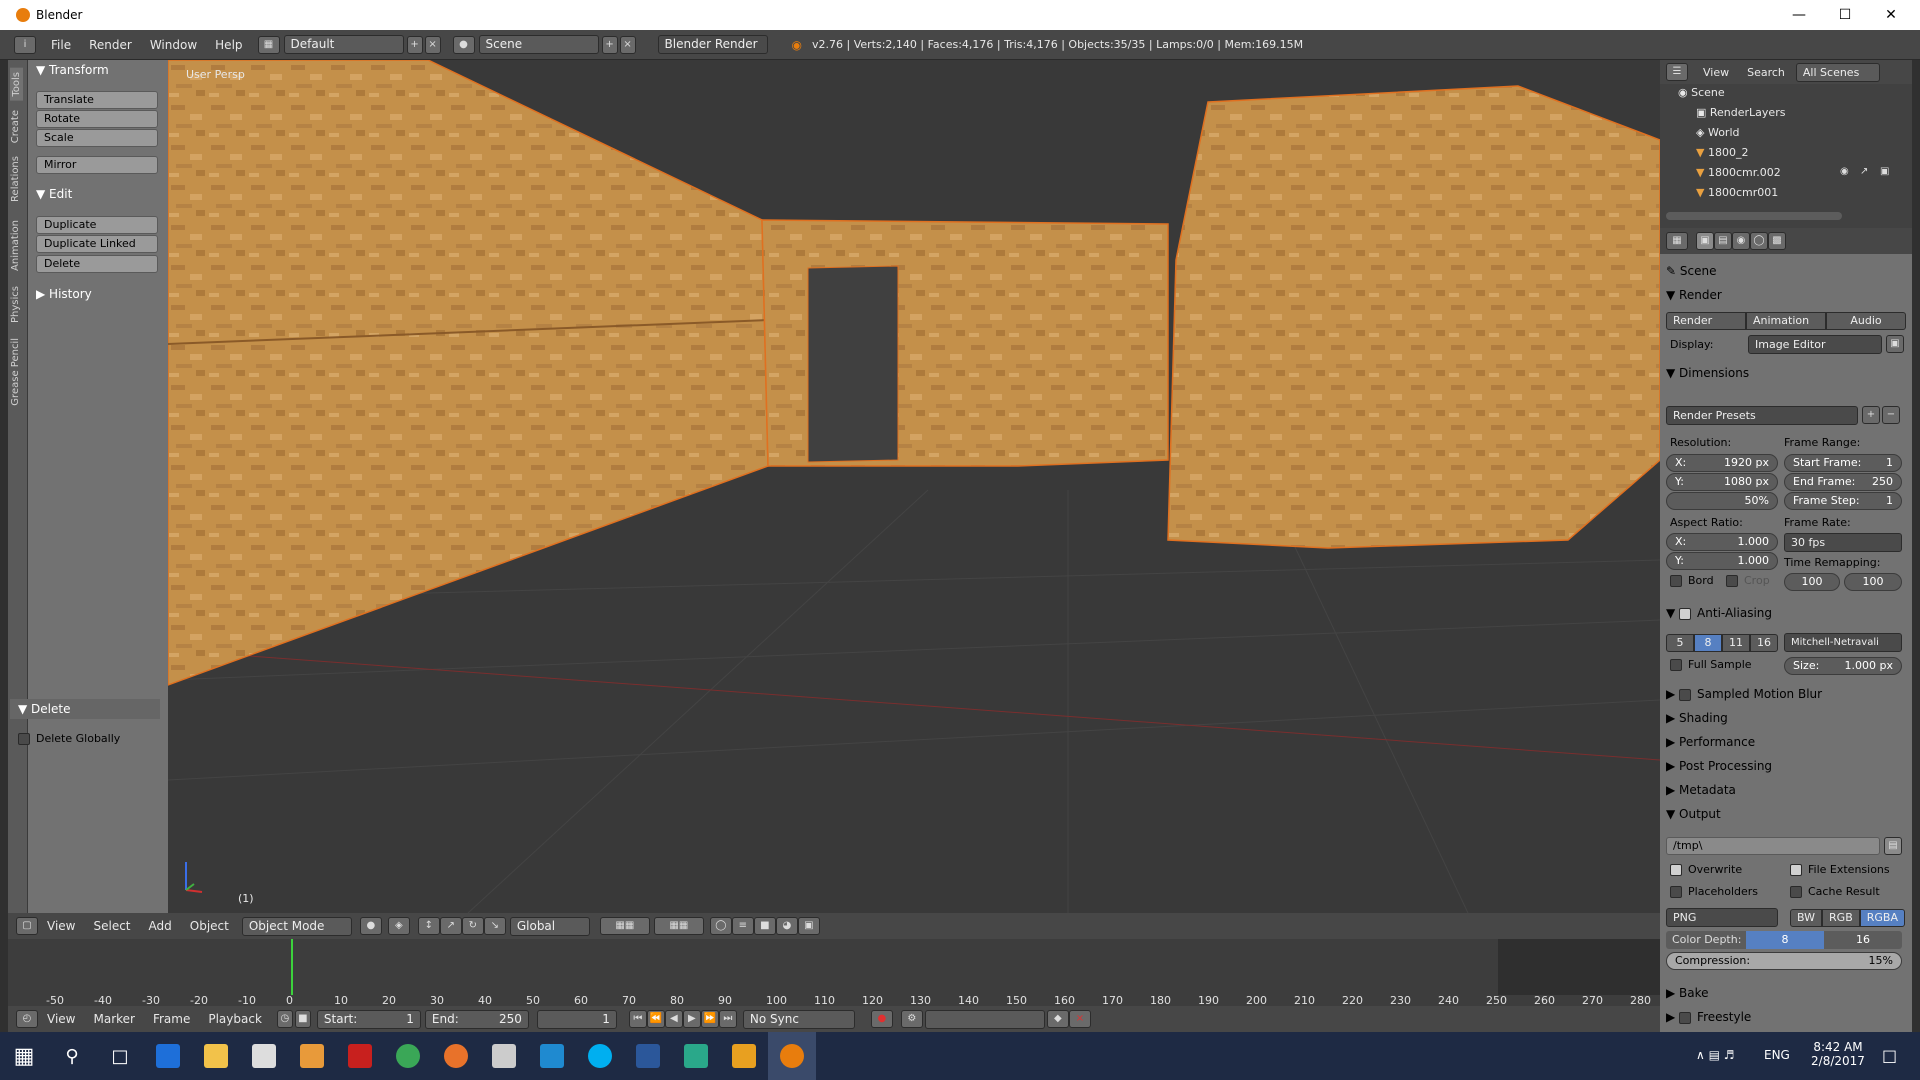  I want to click on output-path-field: /tmp\, so click(1773, 846).